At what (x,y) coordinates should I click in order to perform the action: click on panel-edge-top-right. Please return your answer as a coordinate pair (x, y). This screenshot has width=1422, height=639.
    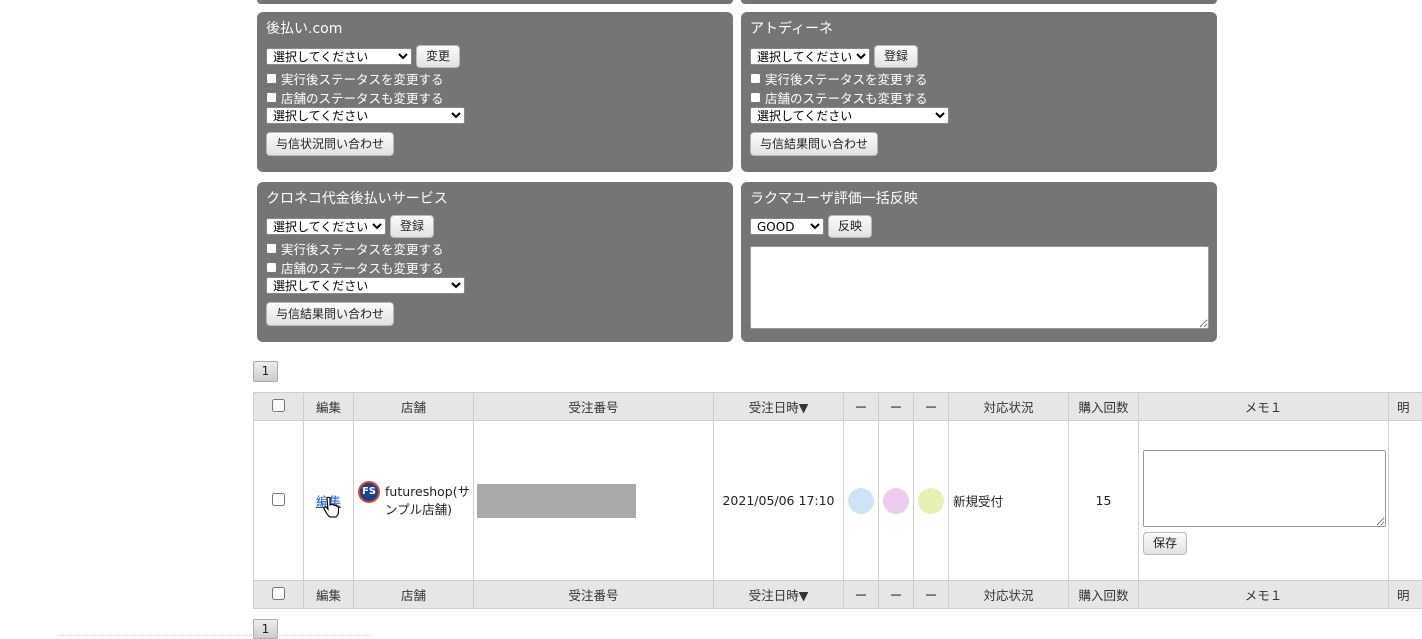
    Looking at the image, I should click on (979, 2).